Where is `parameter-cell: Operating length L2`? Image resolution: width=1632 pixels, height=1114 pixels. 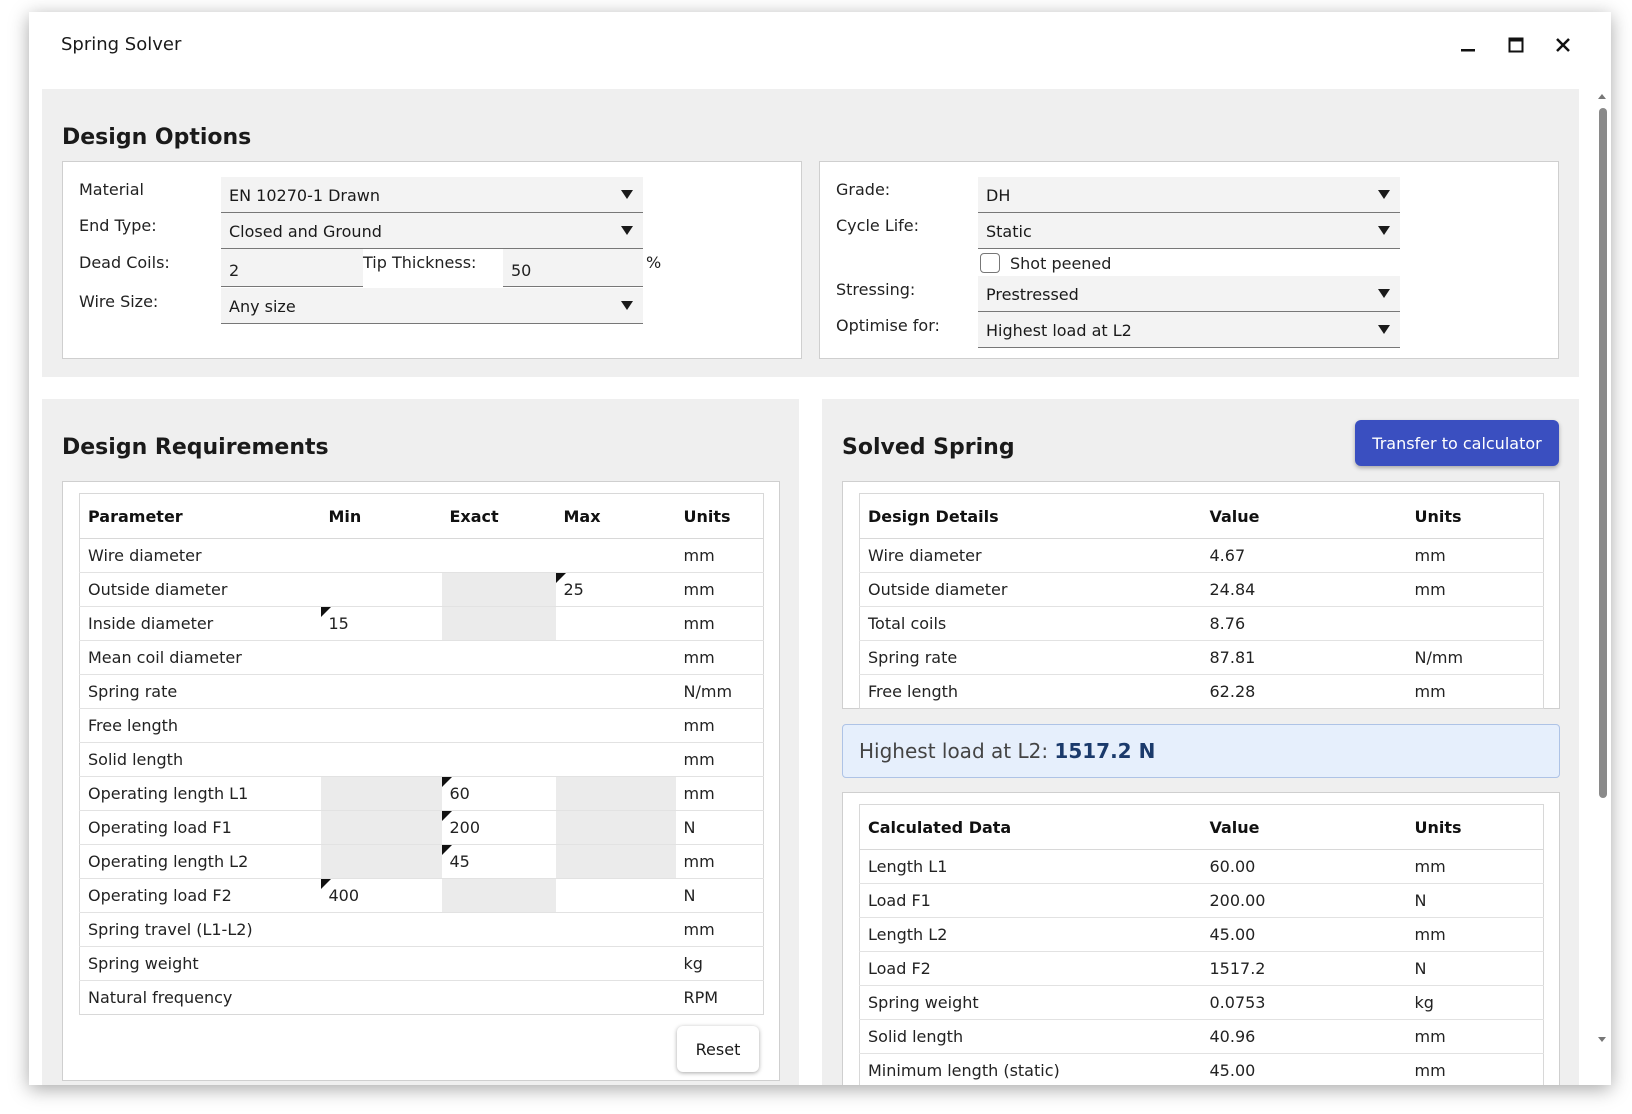 parameter-cell: Operating length L2 is located at coordinates (200, 861).